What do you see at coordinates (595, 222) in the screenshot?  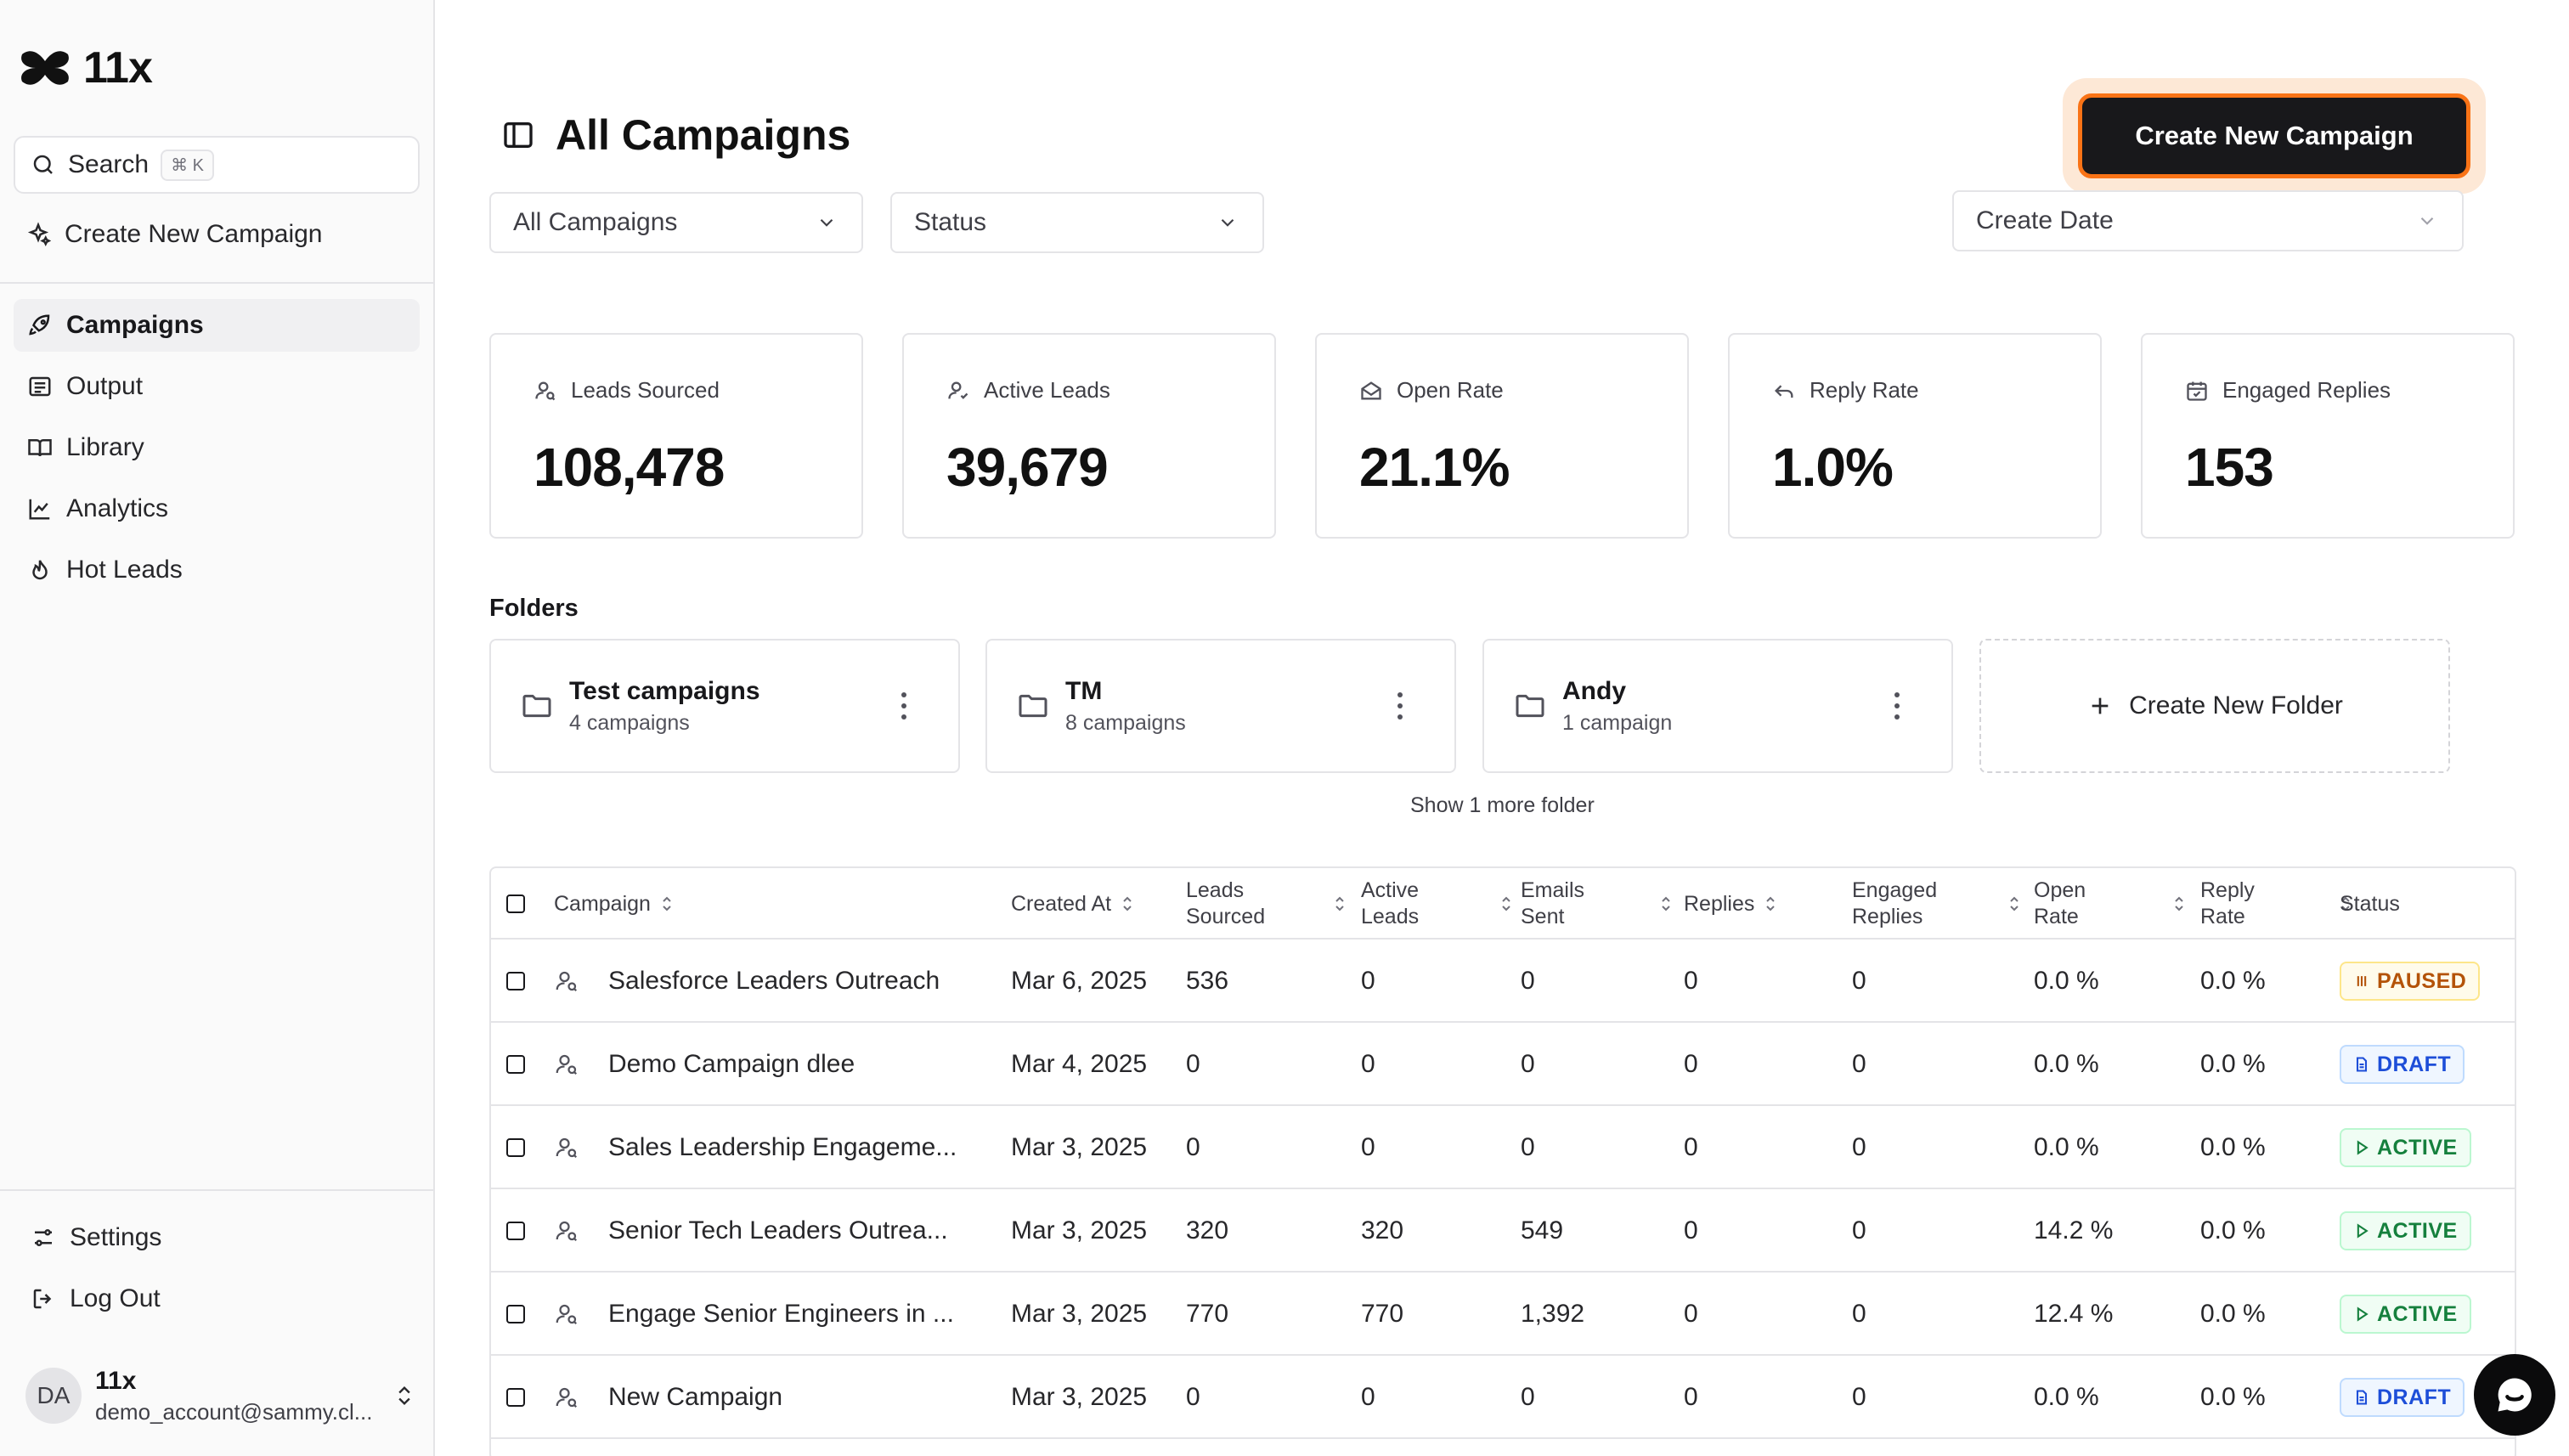 I see `campaigns-filter-value: All Campaigns` at bounding box center [595, 222].